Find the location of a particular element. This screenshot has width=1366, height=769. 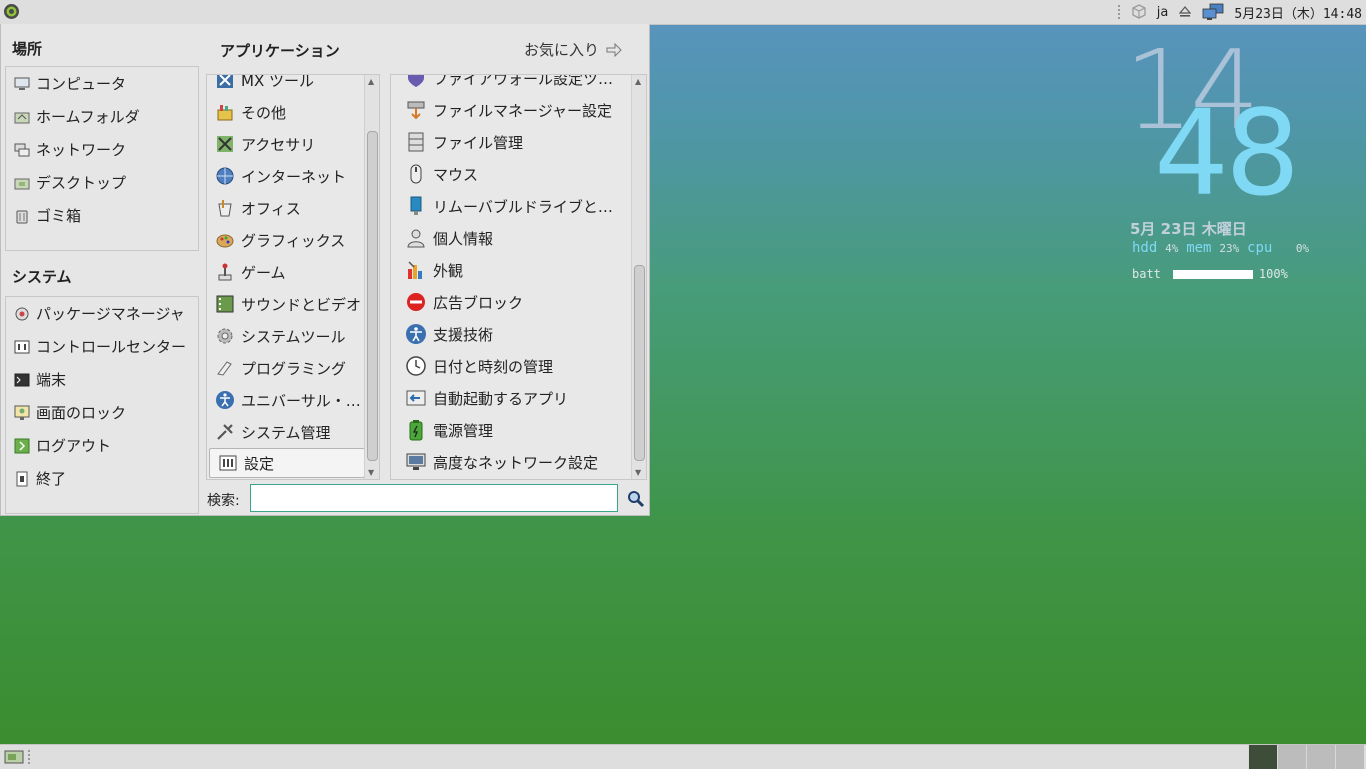

keyboard-layout-indicator: ja is located at coordinates (1163, 12).